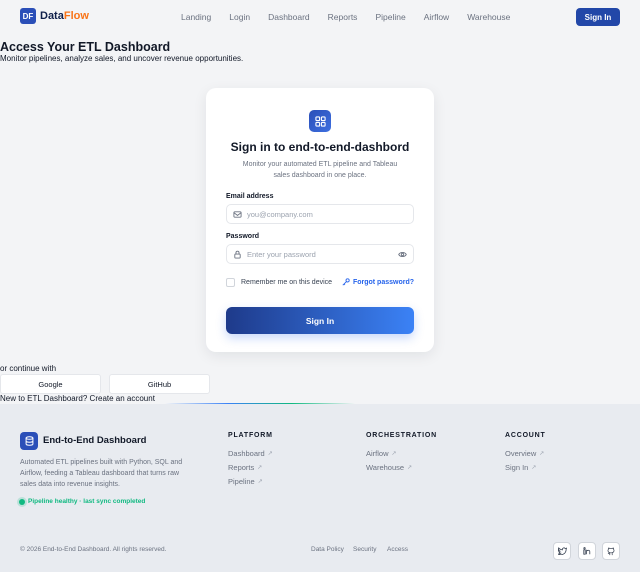 The width and height of the screenshot is (640, 572). What do you see at coordinates (22, 501) in the screenshot?
I see `status-dot-icon` at bounding box center [22, 501].